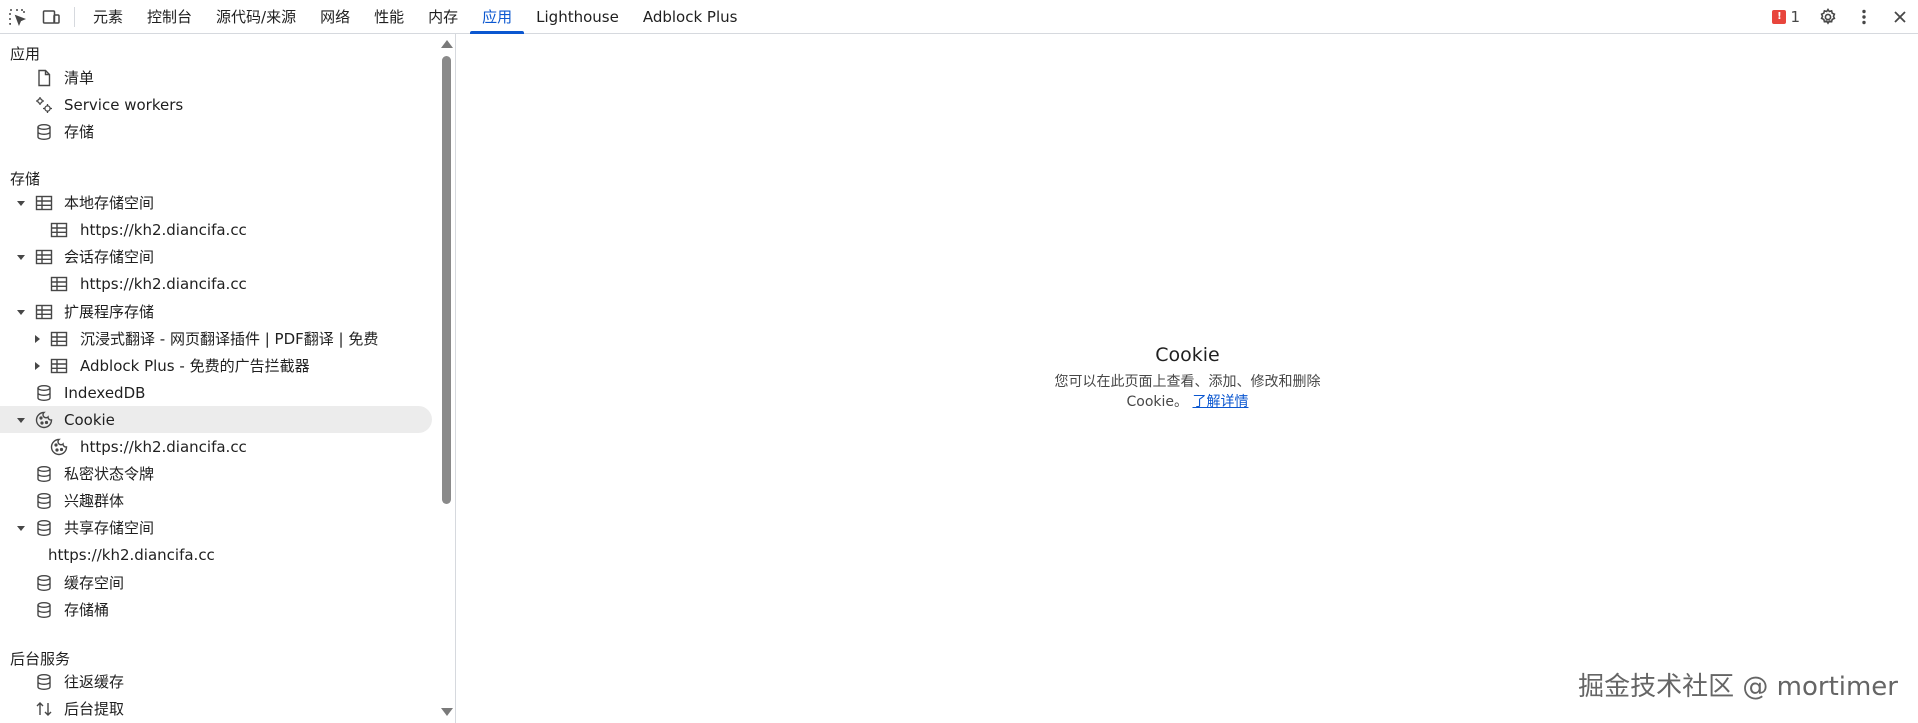  Describe the element at coordinates (216, 681) in the screenshot. I see `sidebar-item-bfcache: 往返缓存` at that location.